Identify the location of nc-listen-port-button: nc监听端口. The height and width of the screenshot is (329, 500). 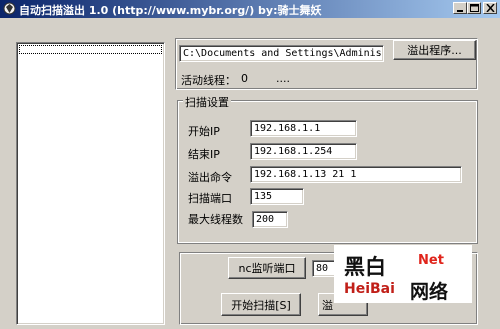
(267, 268).